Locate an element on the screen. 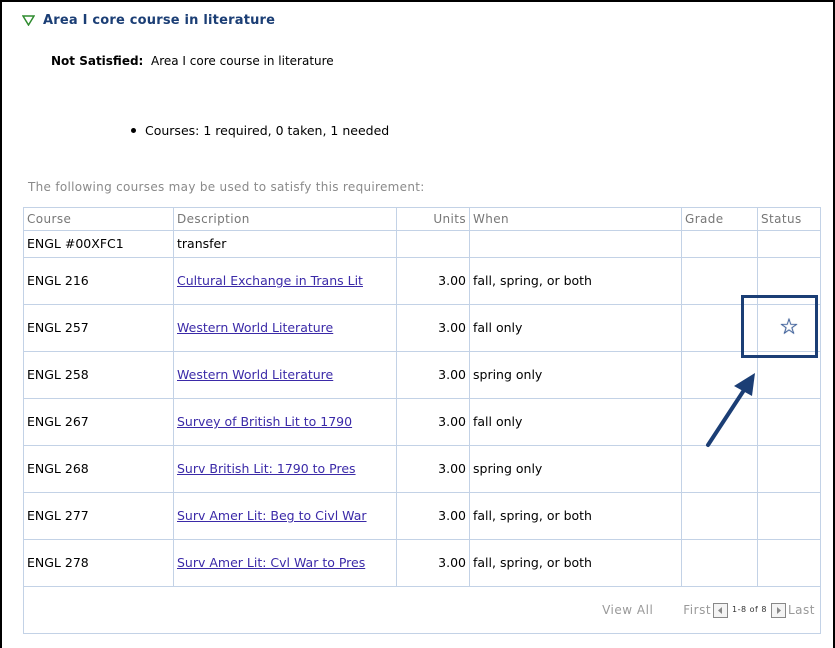  col-status: Status is located at coordinates (789, 219).